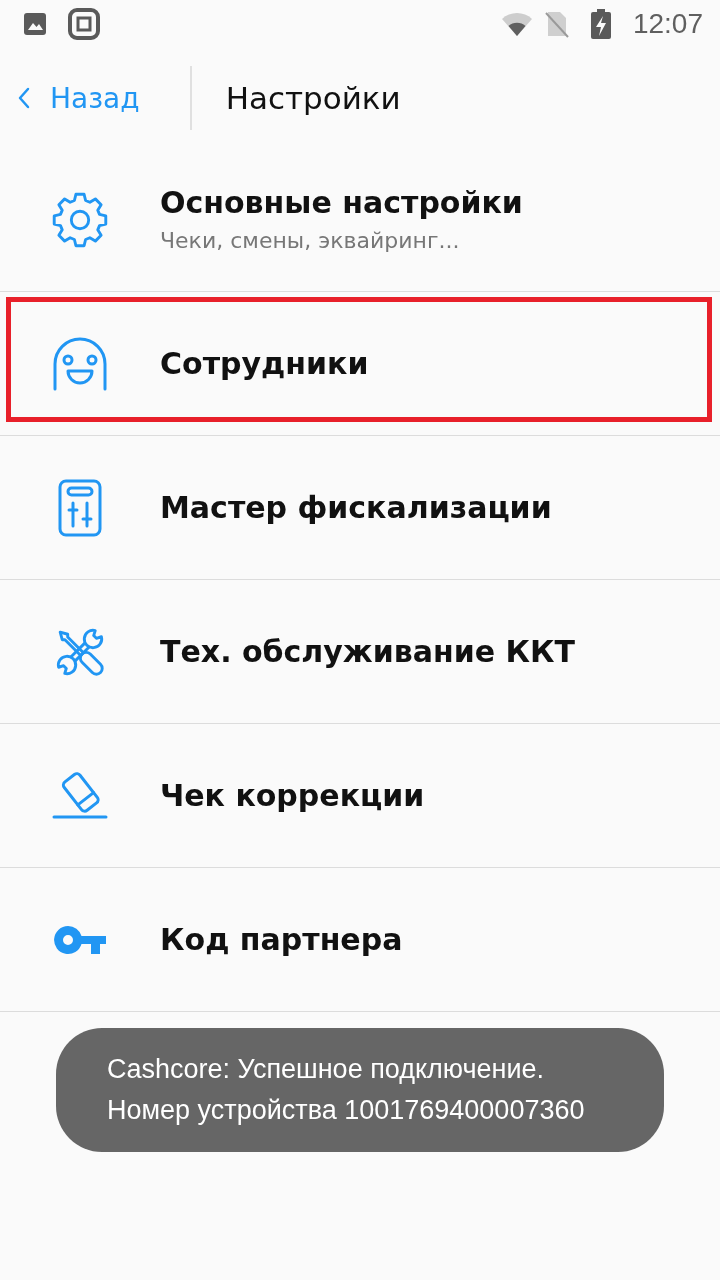 Image resolution: width=720 pixels, height=1280 pixels. What do you see at coordinates (264, 363) in the screenshot?
I see `item-title: Сотрудники` at bounding box center [264, 363].